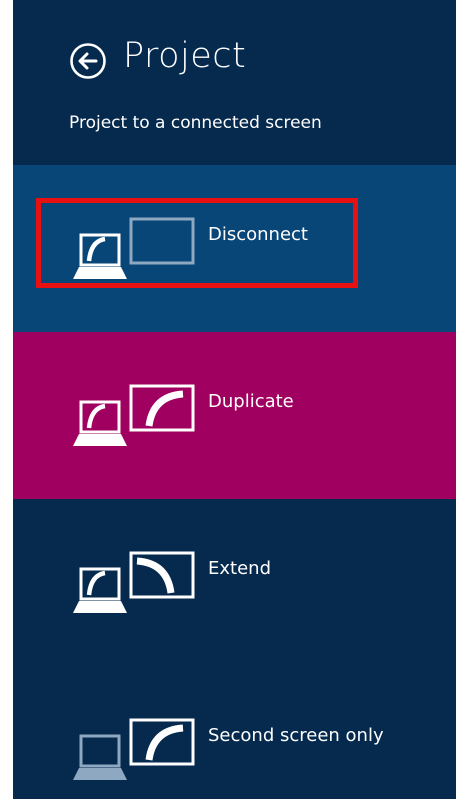 The width and height of the screenshot is (456, 799). What do you see at coordinates (134, 248) in the screenshot?
I see `pc-screen-only-icon` at bounding box center [134, 248].